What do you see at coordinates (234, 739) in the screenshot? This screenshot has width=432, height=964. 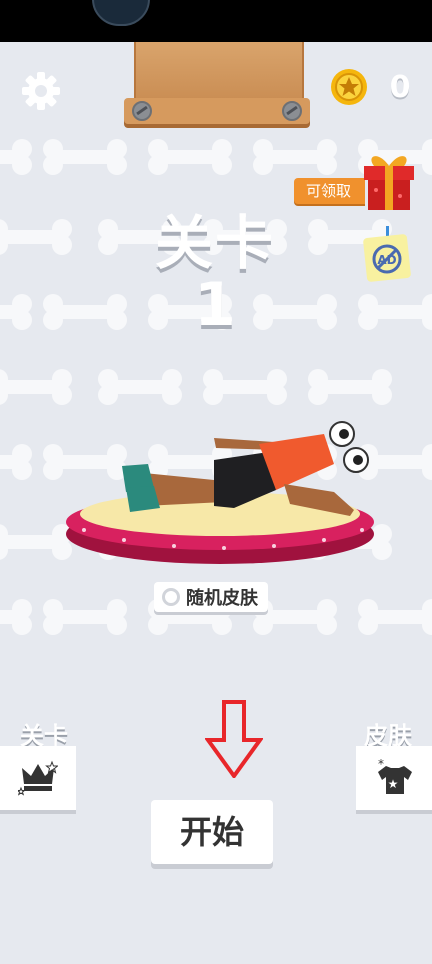 I see `down-arrow-icon` at bounding box center [234, 739].